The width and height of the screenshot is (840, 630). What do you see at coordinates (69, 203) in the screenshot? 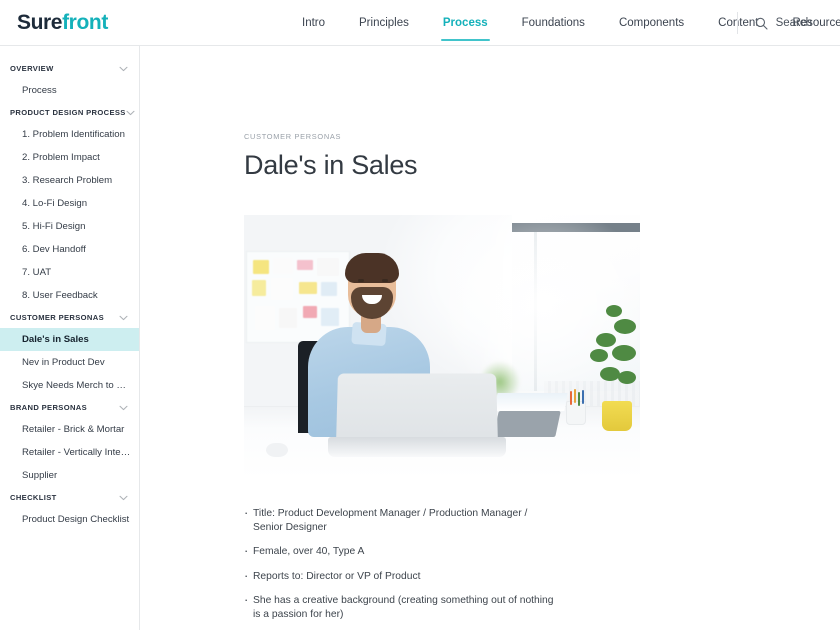
I see `sidebar-item-4-lo-fi-design: 4. Lo-Fi Design` at bounding box center [69, 203].